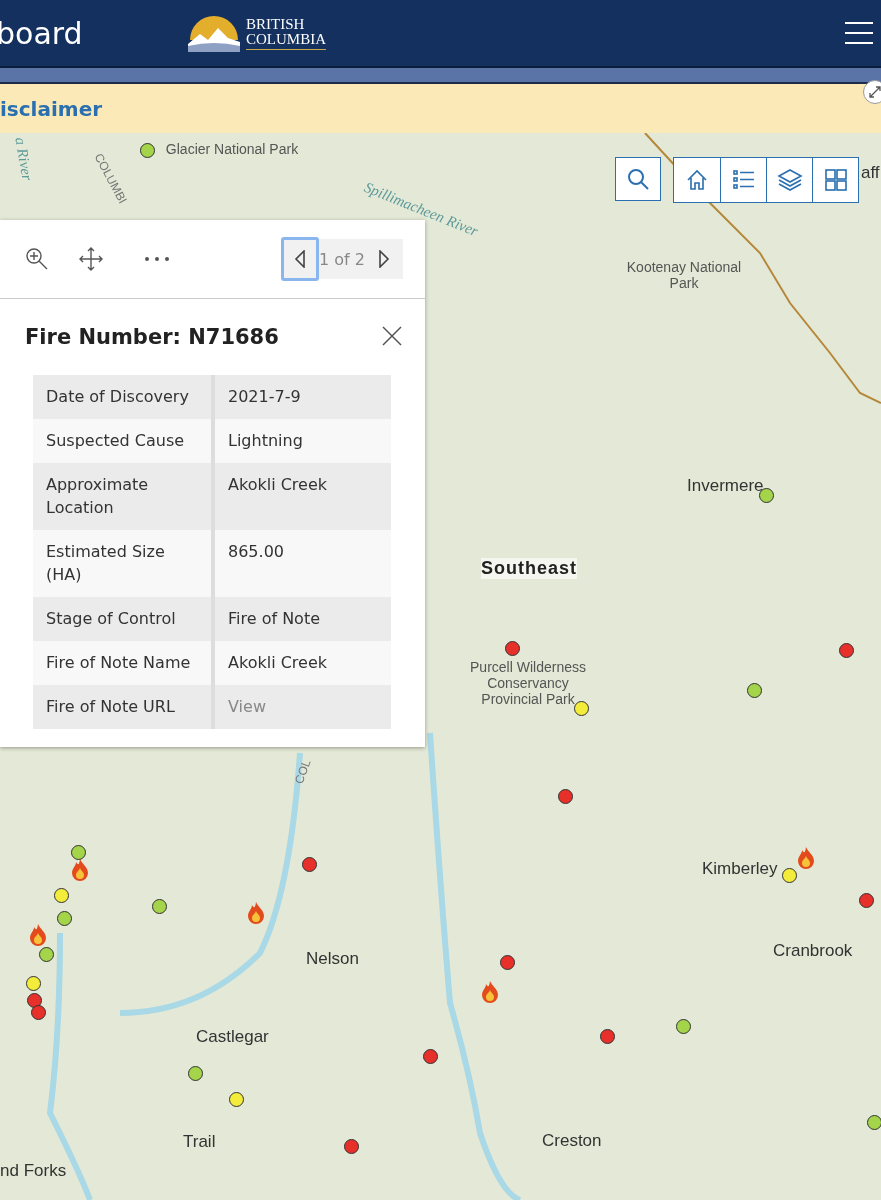  What do you see at coordinates (697, 180) in the screenshot?
I see `home-icon` at bounding box center [697, 180].